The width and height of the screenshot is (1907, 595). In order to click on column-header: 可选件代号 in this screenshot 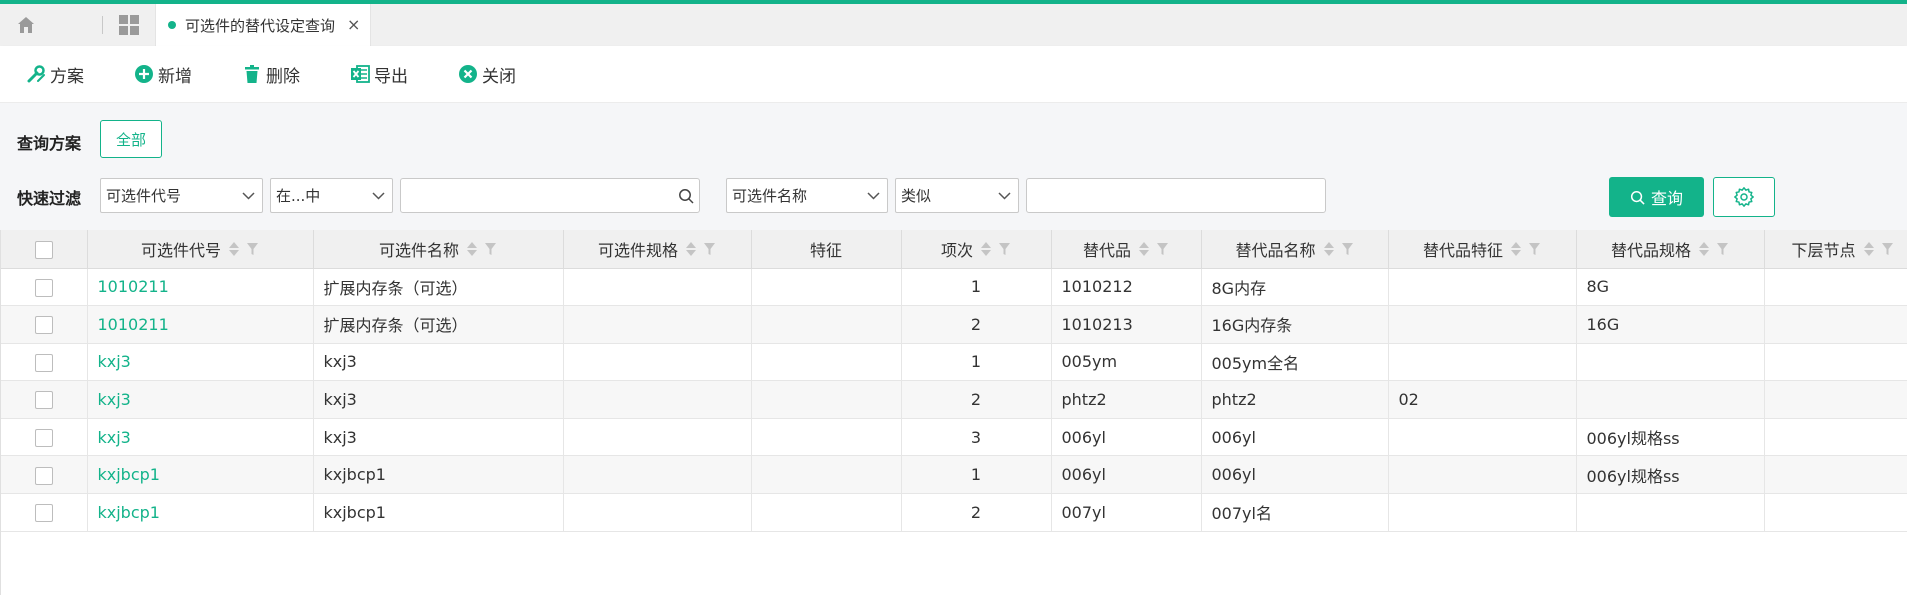, I will do `click(200, 249)`.